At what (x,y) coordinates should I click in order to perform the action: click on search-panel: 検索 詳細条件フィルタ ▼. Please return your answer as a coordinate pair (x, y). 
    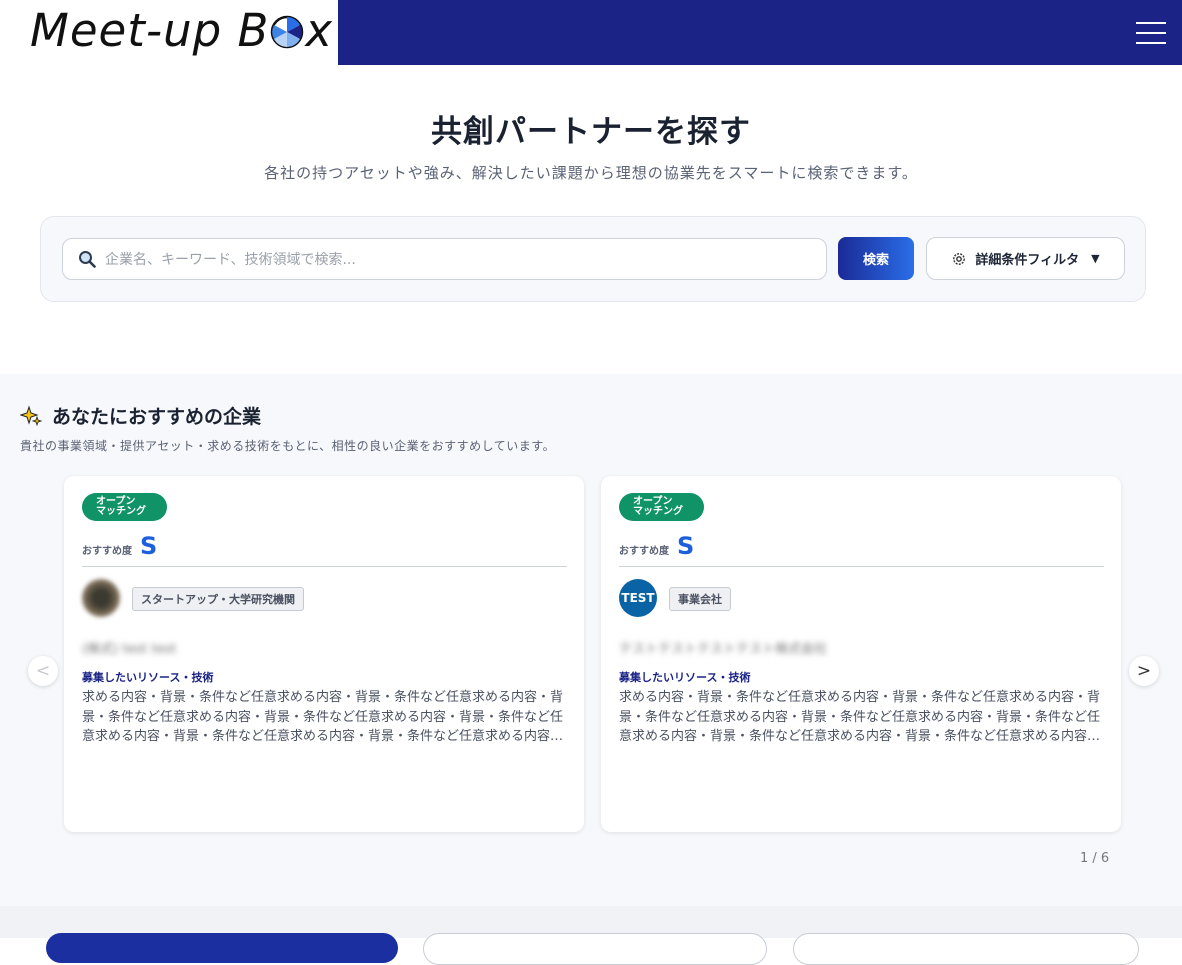
    Looking at the image, I should click on (593, 259).